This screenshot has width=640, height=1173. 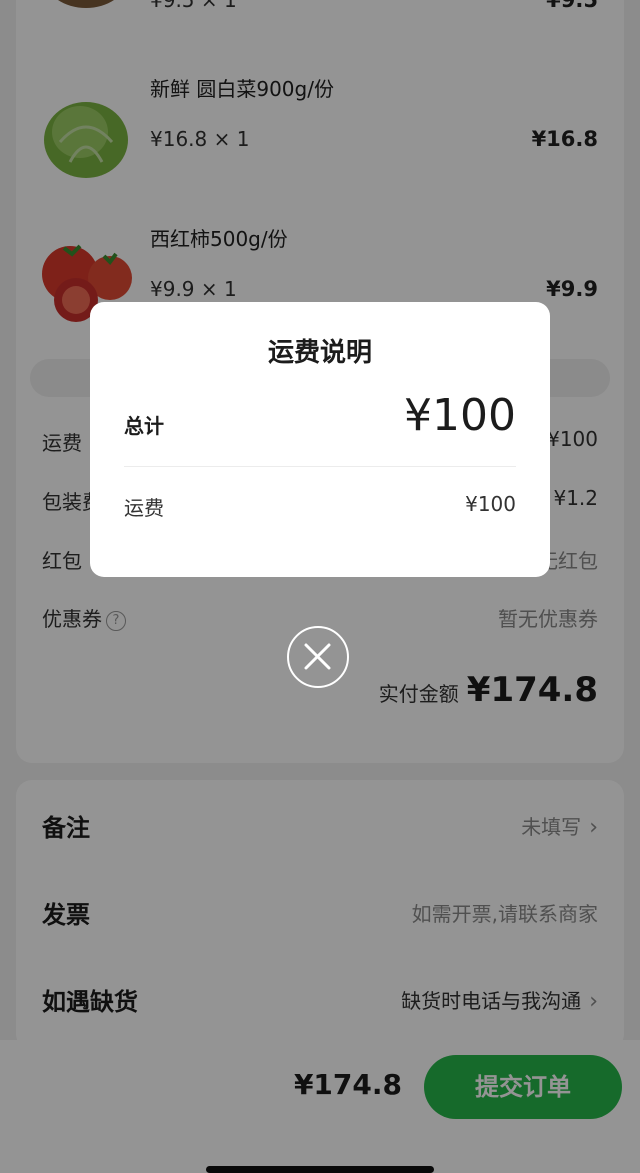 What do you see at coordinates (144, 426) in the screenshot?
I see `dialog-total-label: 总计` at bounding box center [144, 426].